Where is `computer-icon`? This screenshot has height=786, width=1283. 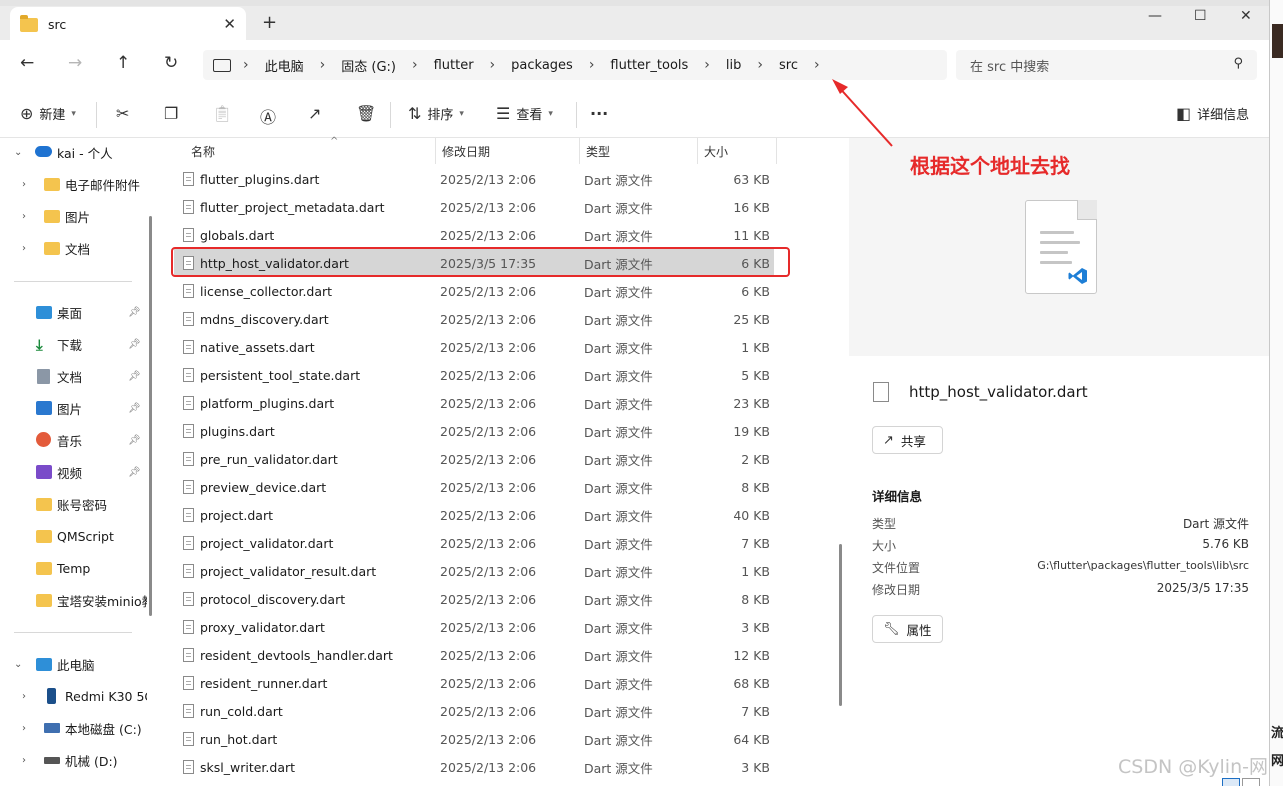 computer-icon is located at coordinates (222, 65).